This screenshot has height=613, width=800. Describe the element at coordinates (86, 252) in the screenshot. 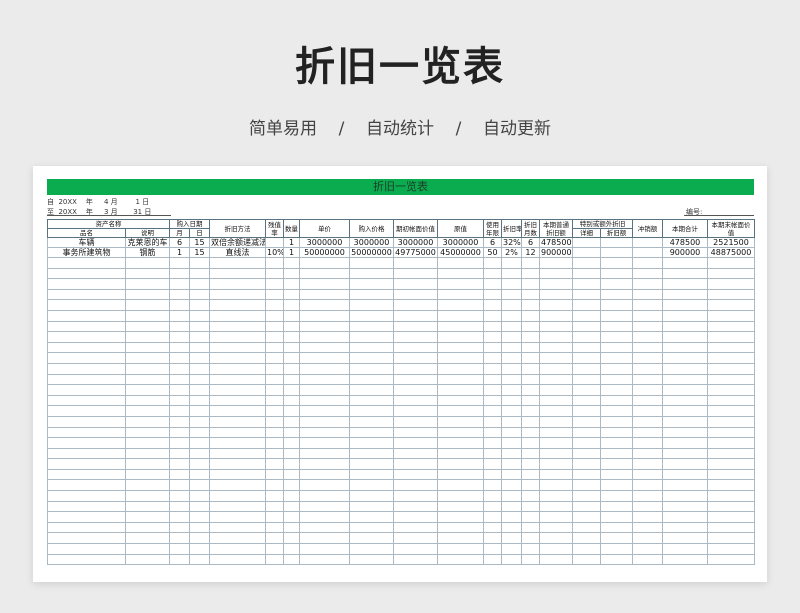

I see `cell: 事务所建筑物` at that location.